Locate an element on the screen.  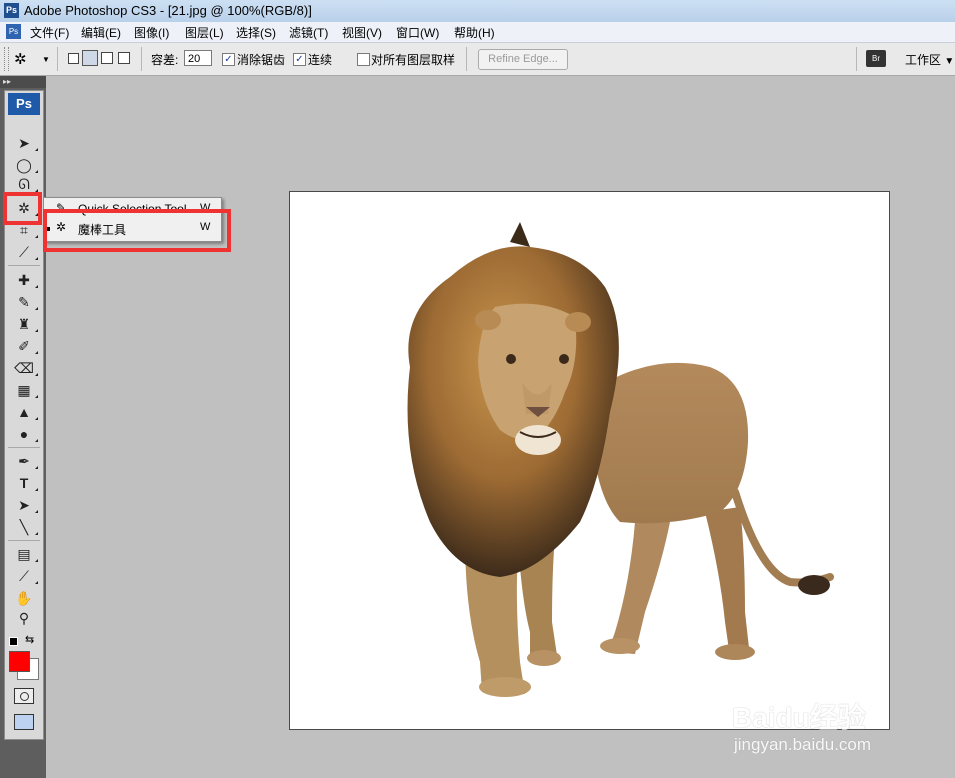
move-tool-icon: ➤ is located at coordinates (24, 143).